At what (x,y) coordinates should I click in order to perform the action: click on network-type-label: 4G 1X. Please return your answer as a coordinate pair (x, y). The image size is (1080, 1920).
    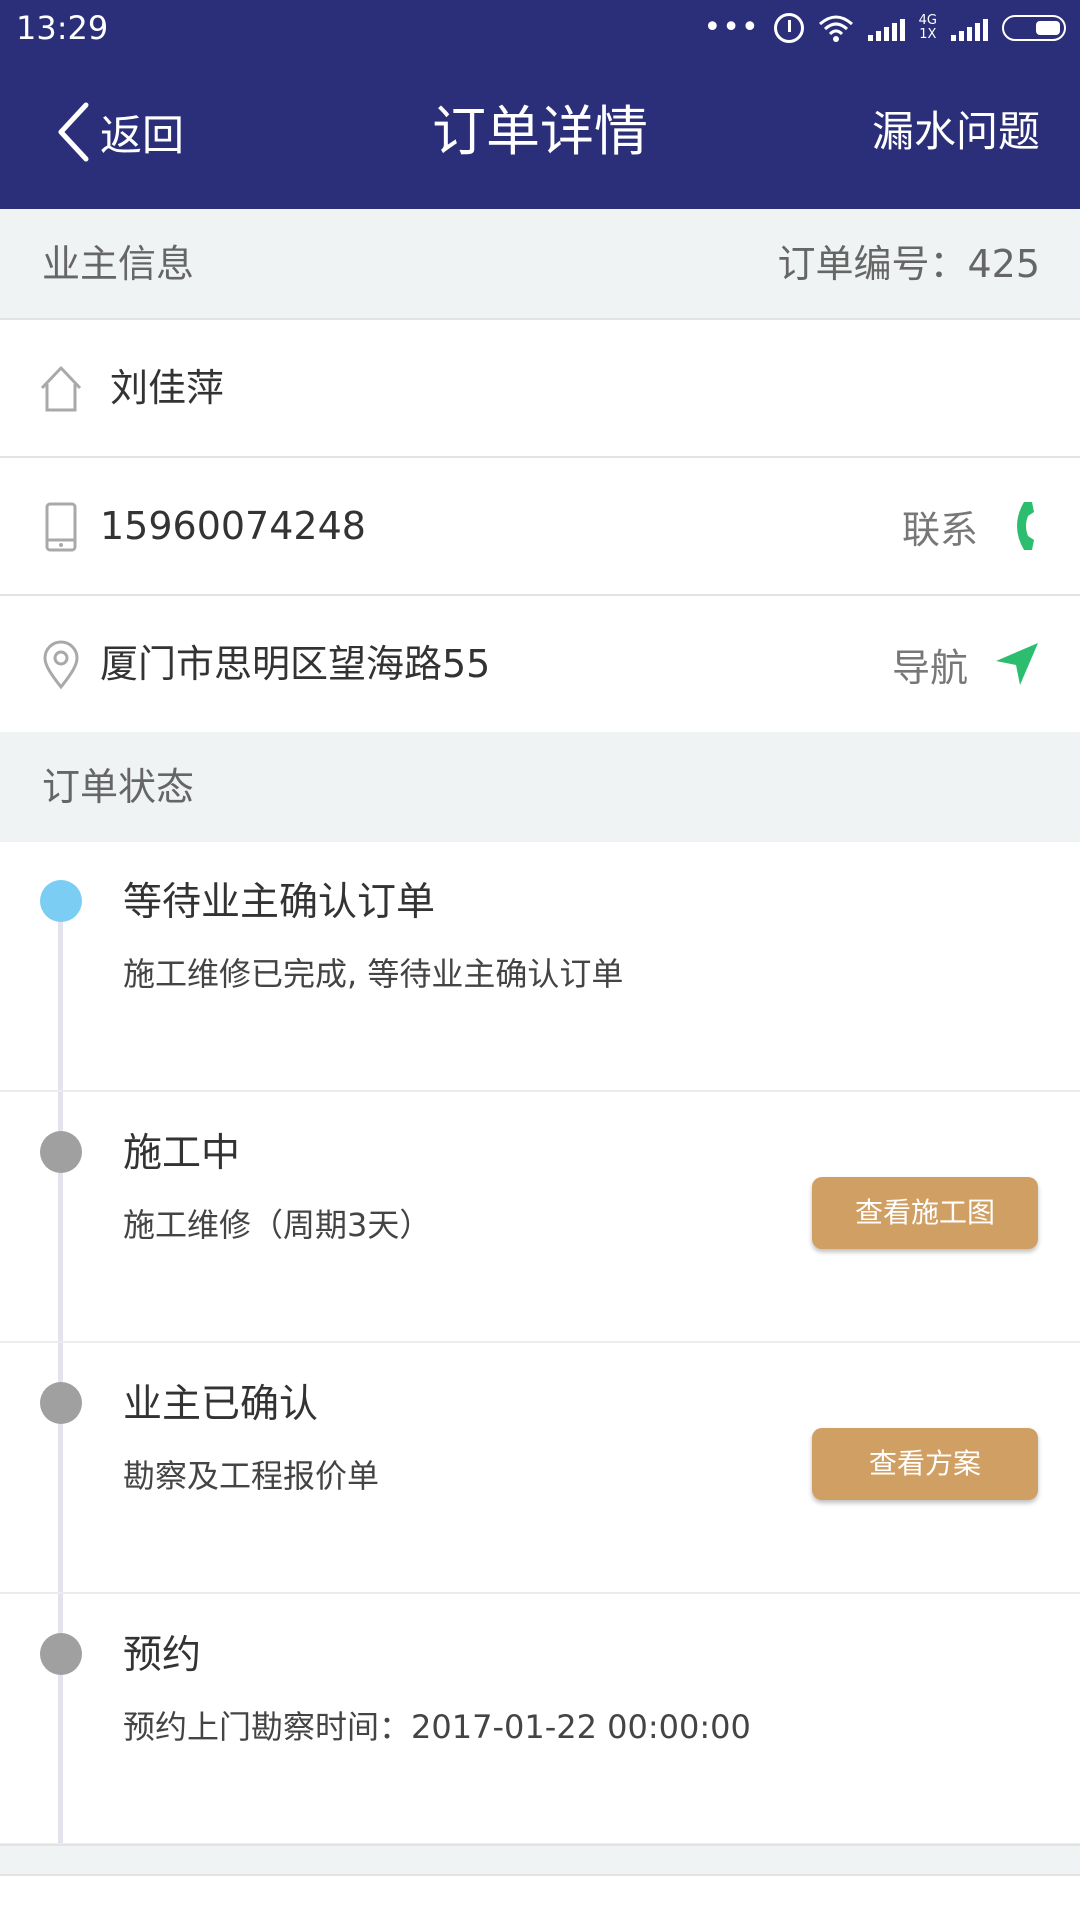
    Looking at the image, I should click on (927, 27).